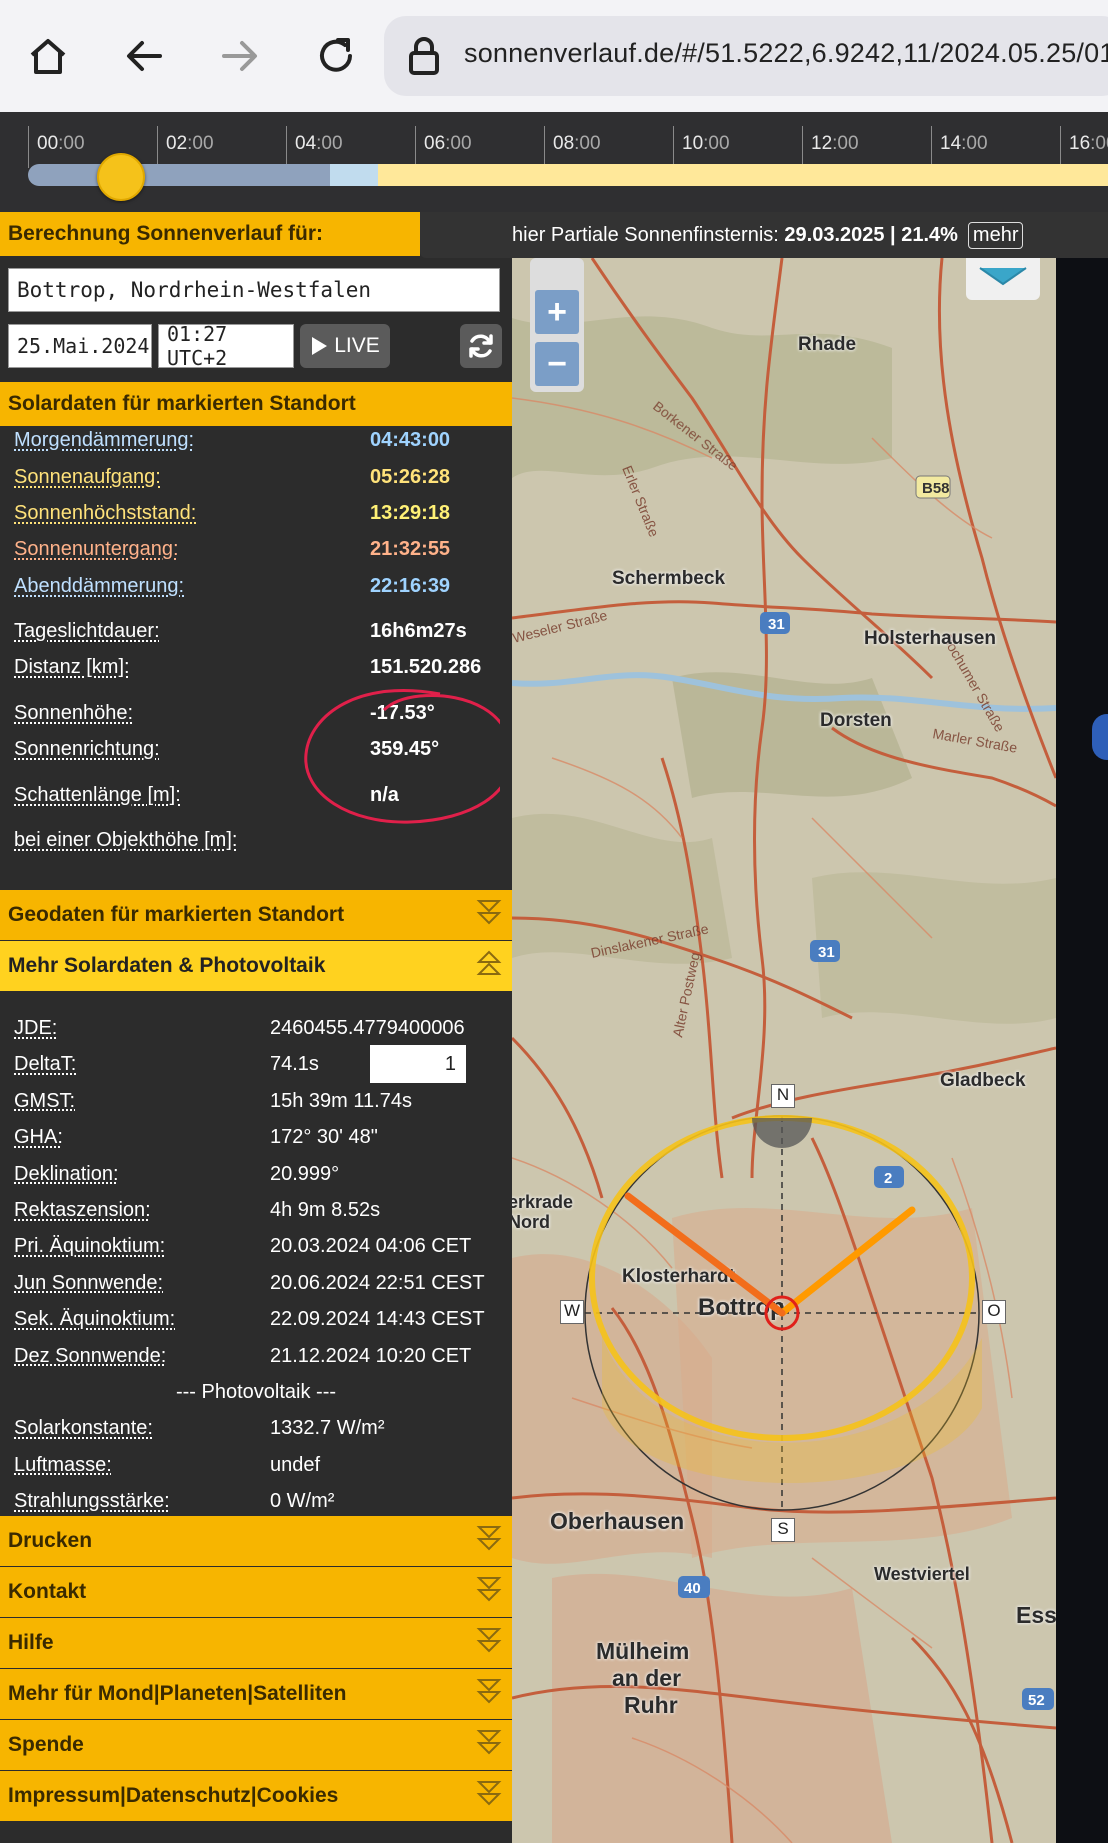 Image resolution: width=1108 pixels, height=1843 pixels. I want to click on compass-east: O, so click(994, 1312).